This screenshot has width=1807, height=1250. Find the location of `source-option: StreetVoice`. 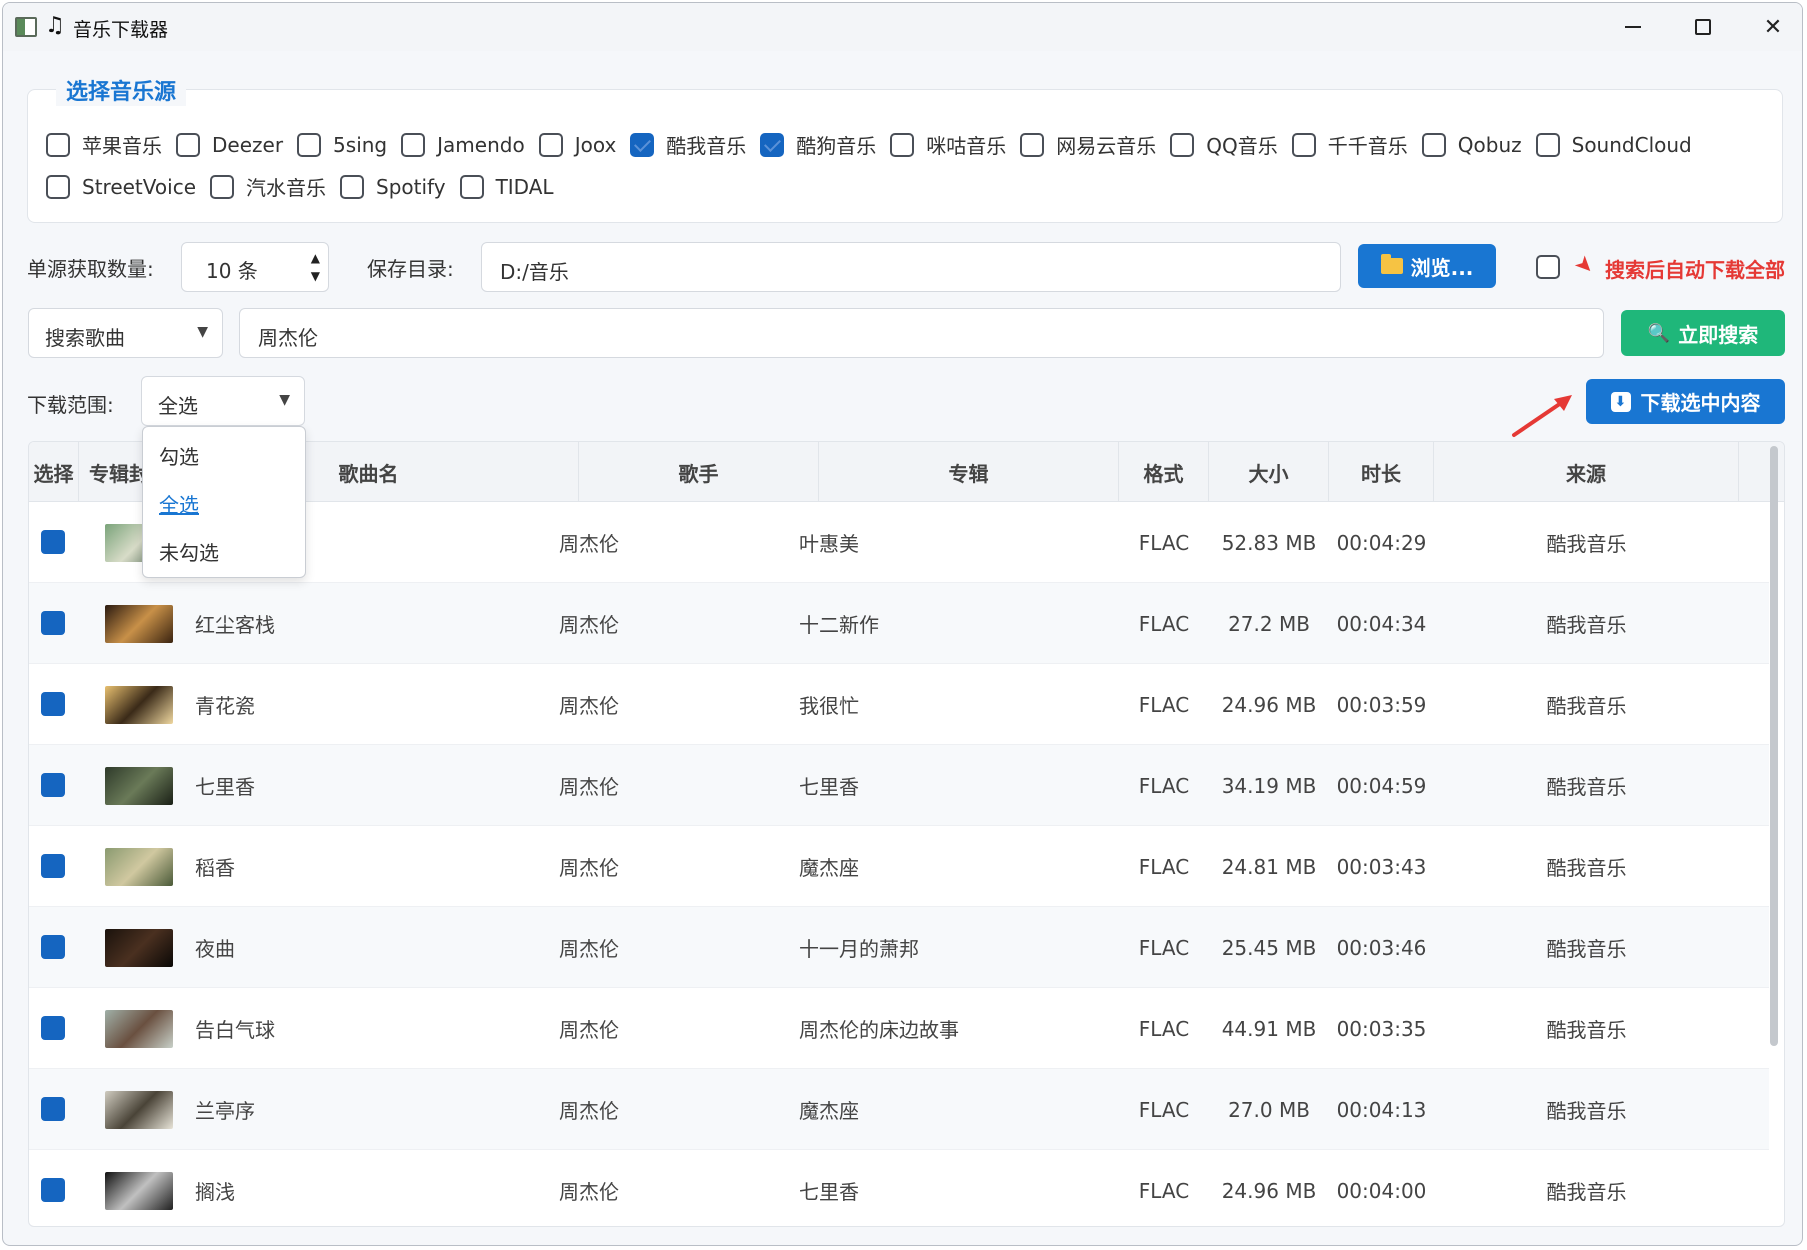

source-option: StreetVoice is located at coordinates (121, 186).